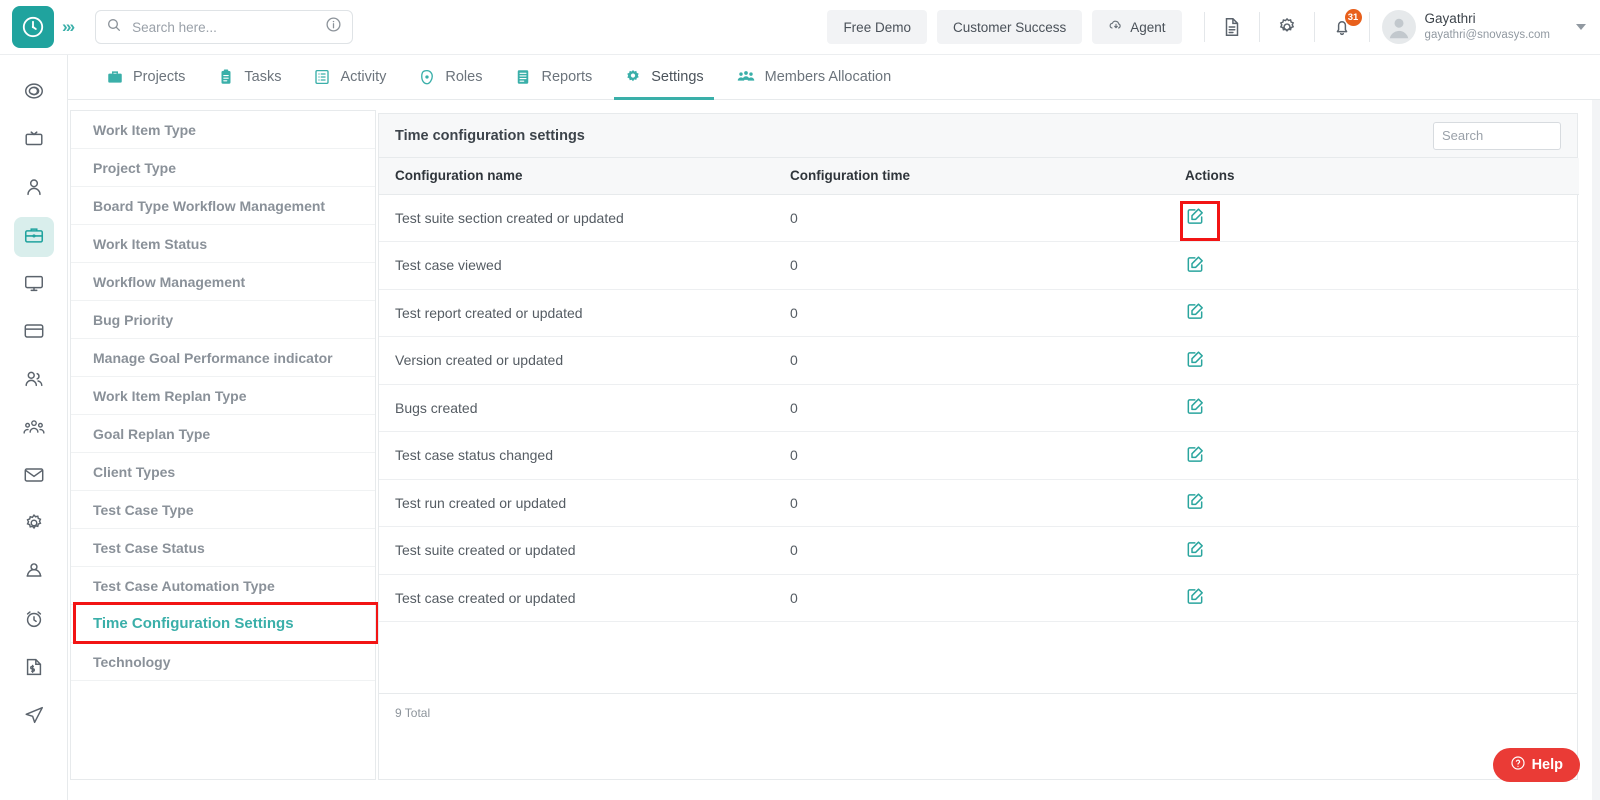 The width and height of the screenshot is (1600, 800). I want to click on help-button: Help, so click(1536, 765).